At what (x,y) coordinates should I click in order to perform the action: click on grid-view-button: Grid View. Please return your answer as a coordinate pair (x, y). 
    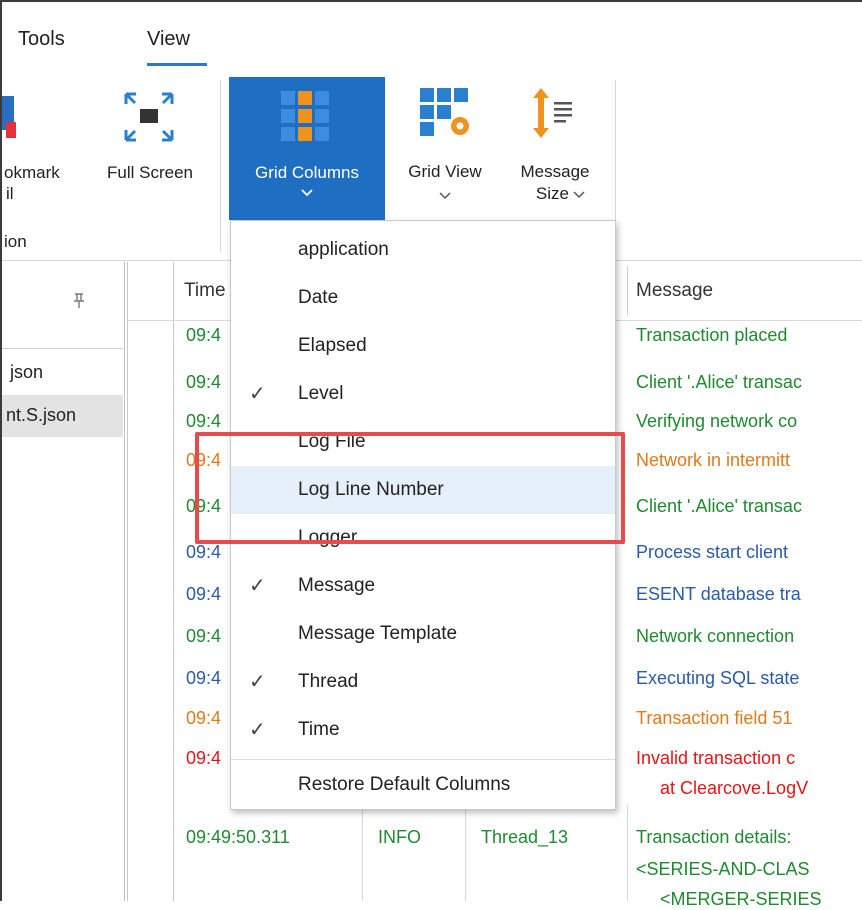
    Looking at the image, I should click on (445, 150).